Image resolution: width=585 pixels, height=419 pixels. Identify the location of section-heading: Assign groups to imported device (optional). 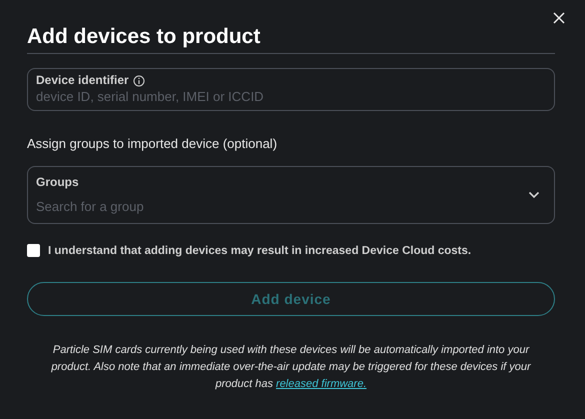
(152, 144).